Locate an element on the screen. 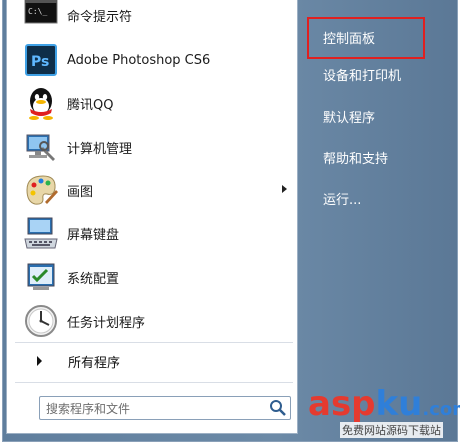 The image size is (460, 442). menu-item-photoshop: Ps Adobe Photoshop CS6 is located at coordinates (153, 60).